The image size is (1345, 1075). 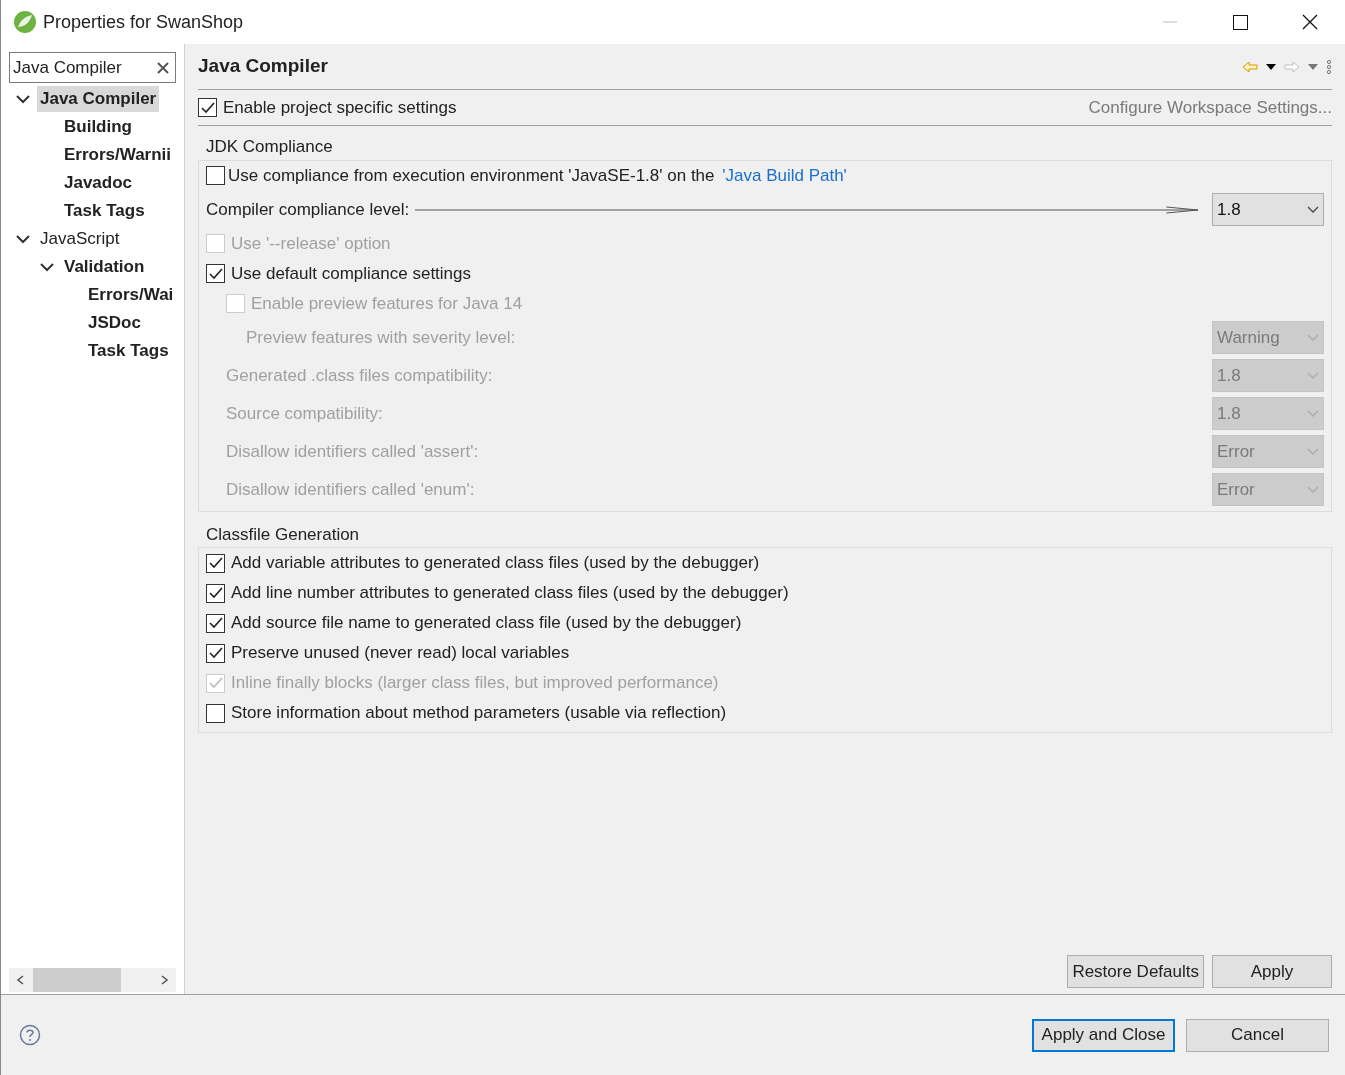 I want to click on checkbox-label: Use compliance from execution environment 'JavaSE-1.8' on the, so click(x=472, y=175).